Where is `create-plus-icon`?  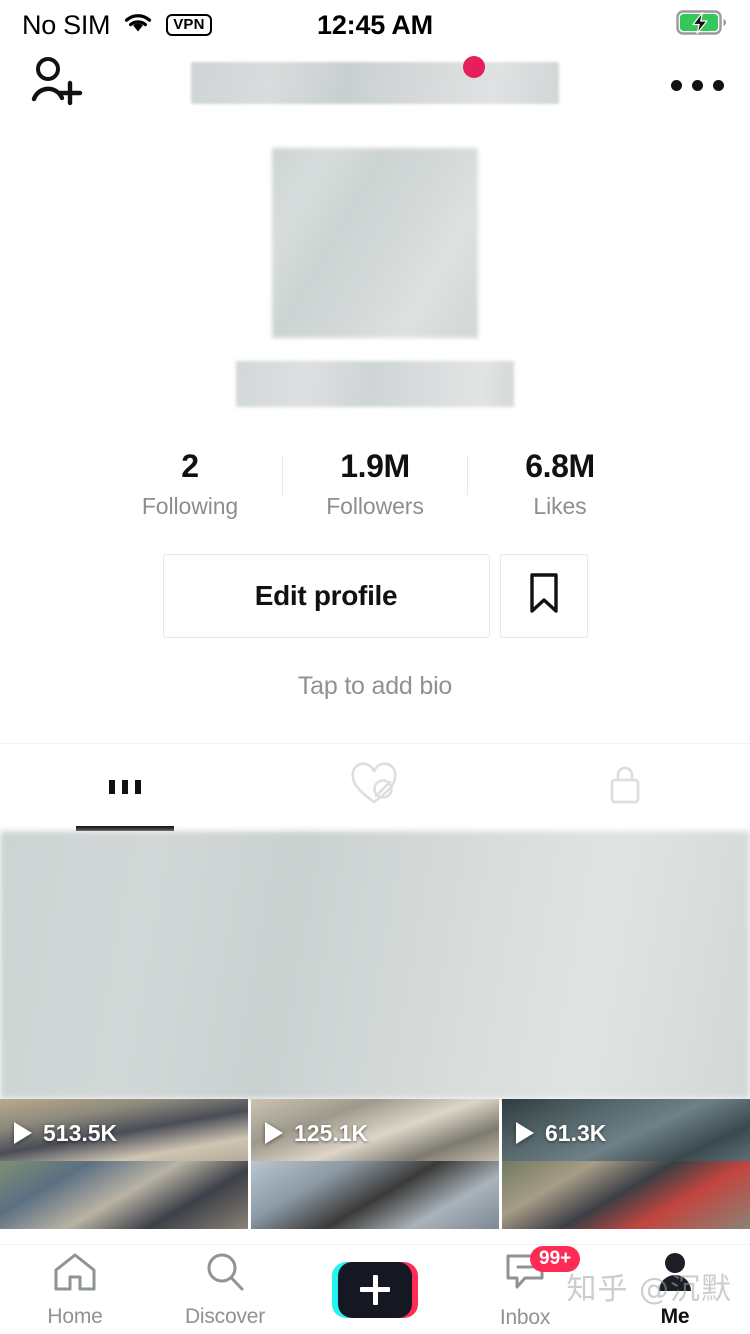
create-plus-icon is located at coordinates (375, 1289).